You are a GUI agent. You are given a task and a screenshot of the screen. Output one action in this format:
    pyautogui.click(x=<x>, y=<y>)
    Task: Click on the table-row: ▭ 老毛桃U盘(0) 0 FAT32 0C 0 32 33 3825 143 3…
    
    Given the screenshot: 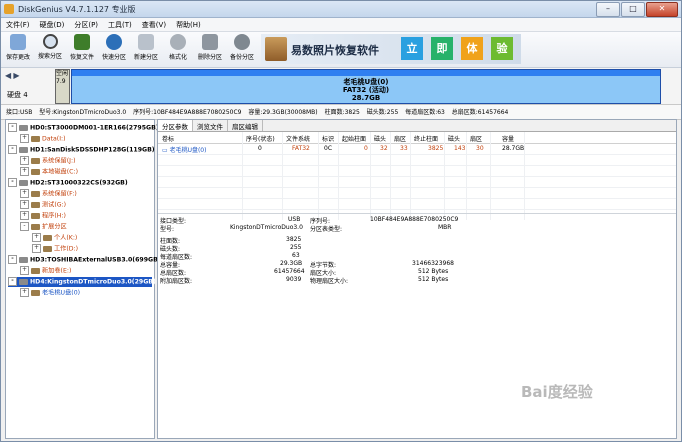 What is the action you would take?
    pyautogui.click(x=417, y=149)
    